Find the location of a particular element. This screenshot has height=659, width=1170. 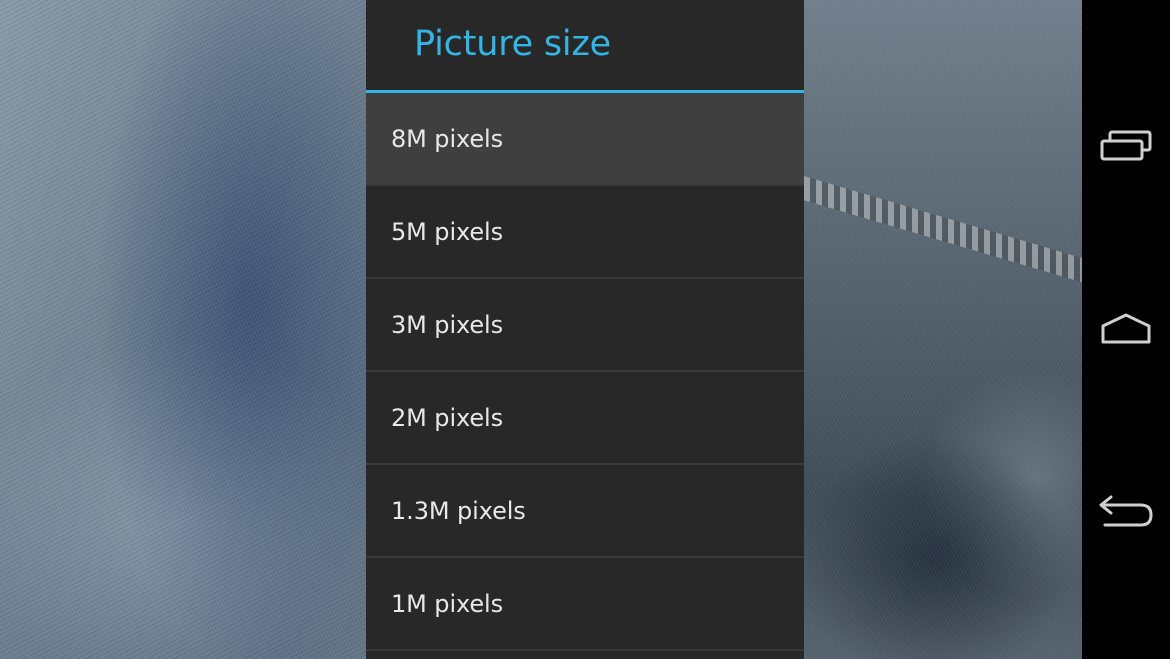

option-3m-pixels: 3M pixels is located at coordinates (585, 325).